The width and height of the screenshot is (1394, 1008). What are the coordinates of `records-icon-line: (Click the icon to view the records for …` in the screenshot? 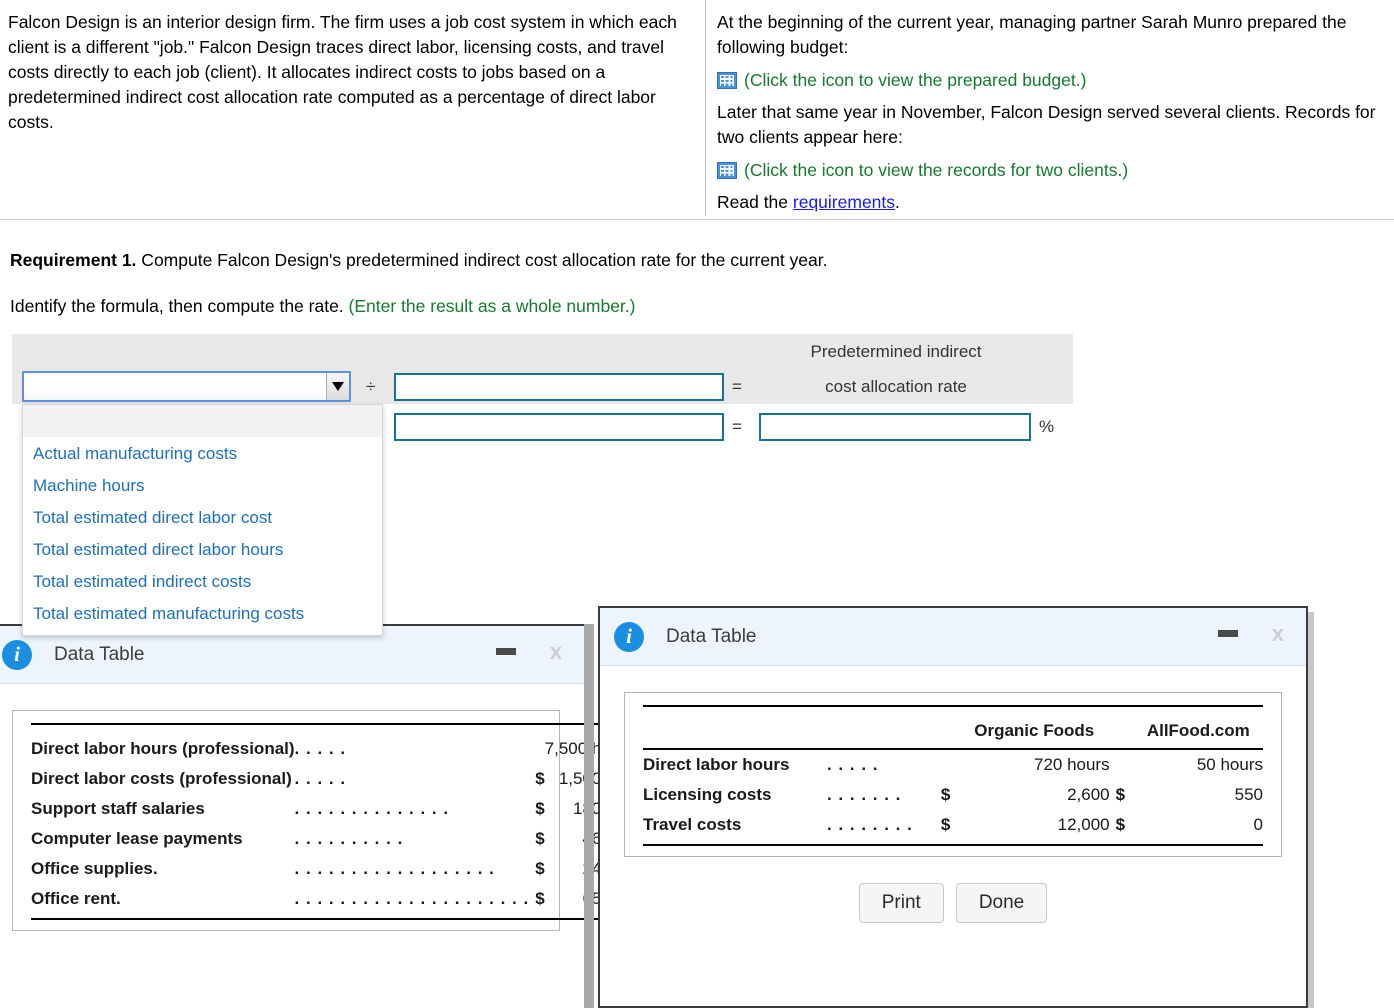 It's located at (1051, 170).